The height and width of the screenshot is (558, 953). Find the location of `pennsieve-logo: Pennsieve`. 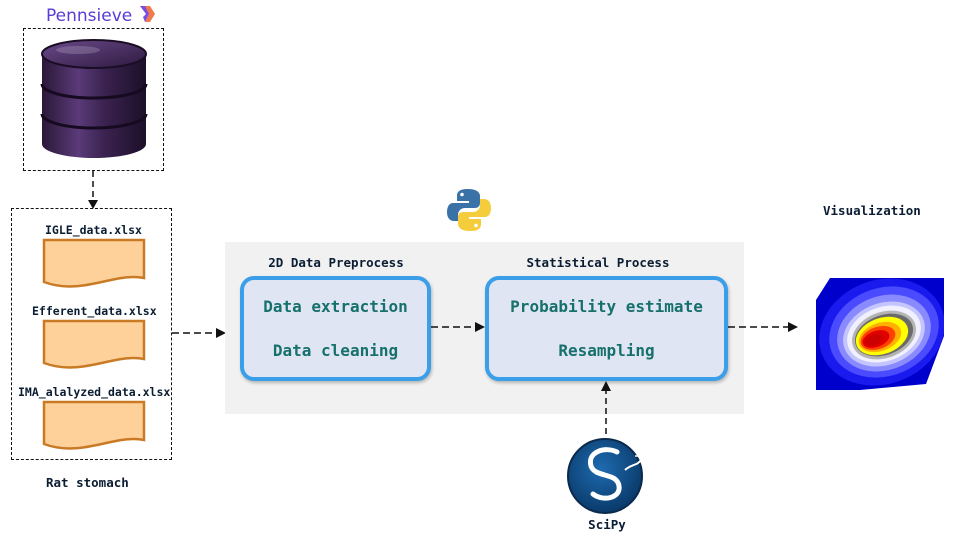

pennsieve-logo: Pennsieve is located at coordinates (101, 15).